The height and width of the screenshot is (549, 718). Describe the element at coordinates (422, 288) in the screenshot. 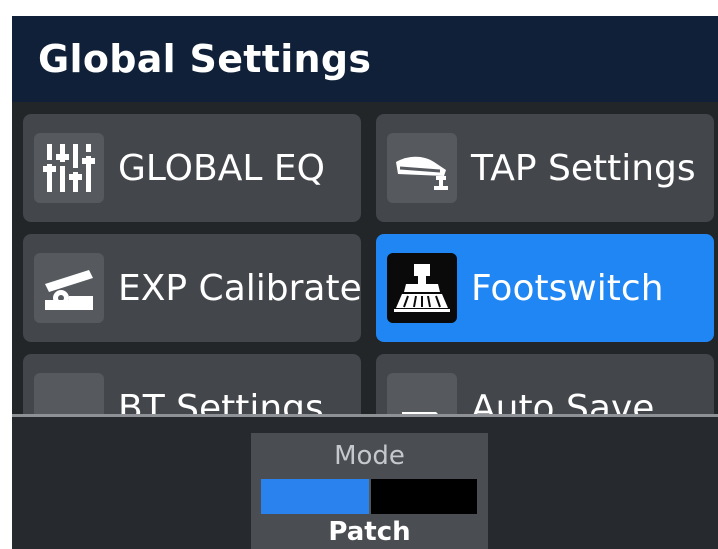

I see `footswitch-icon` at that location.